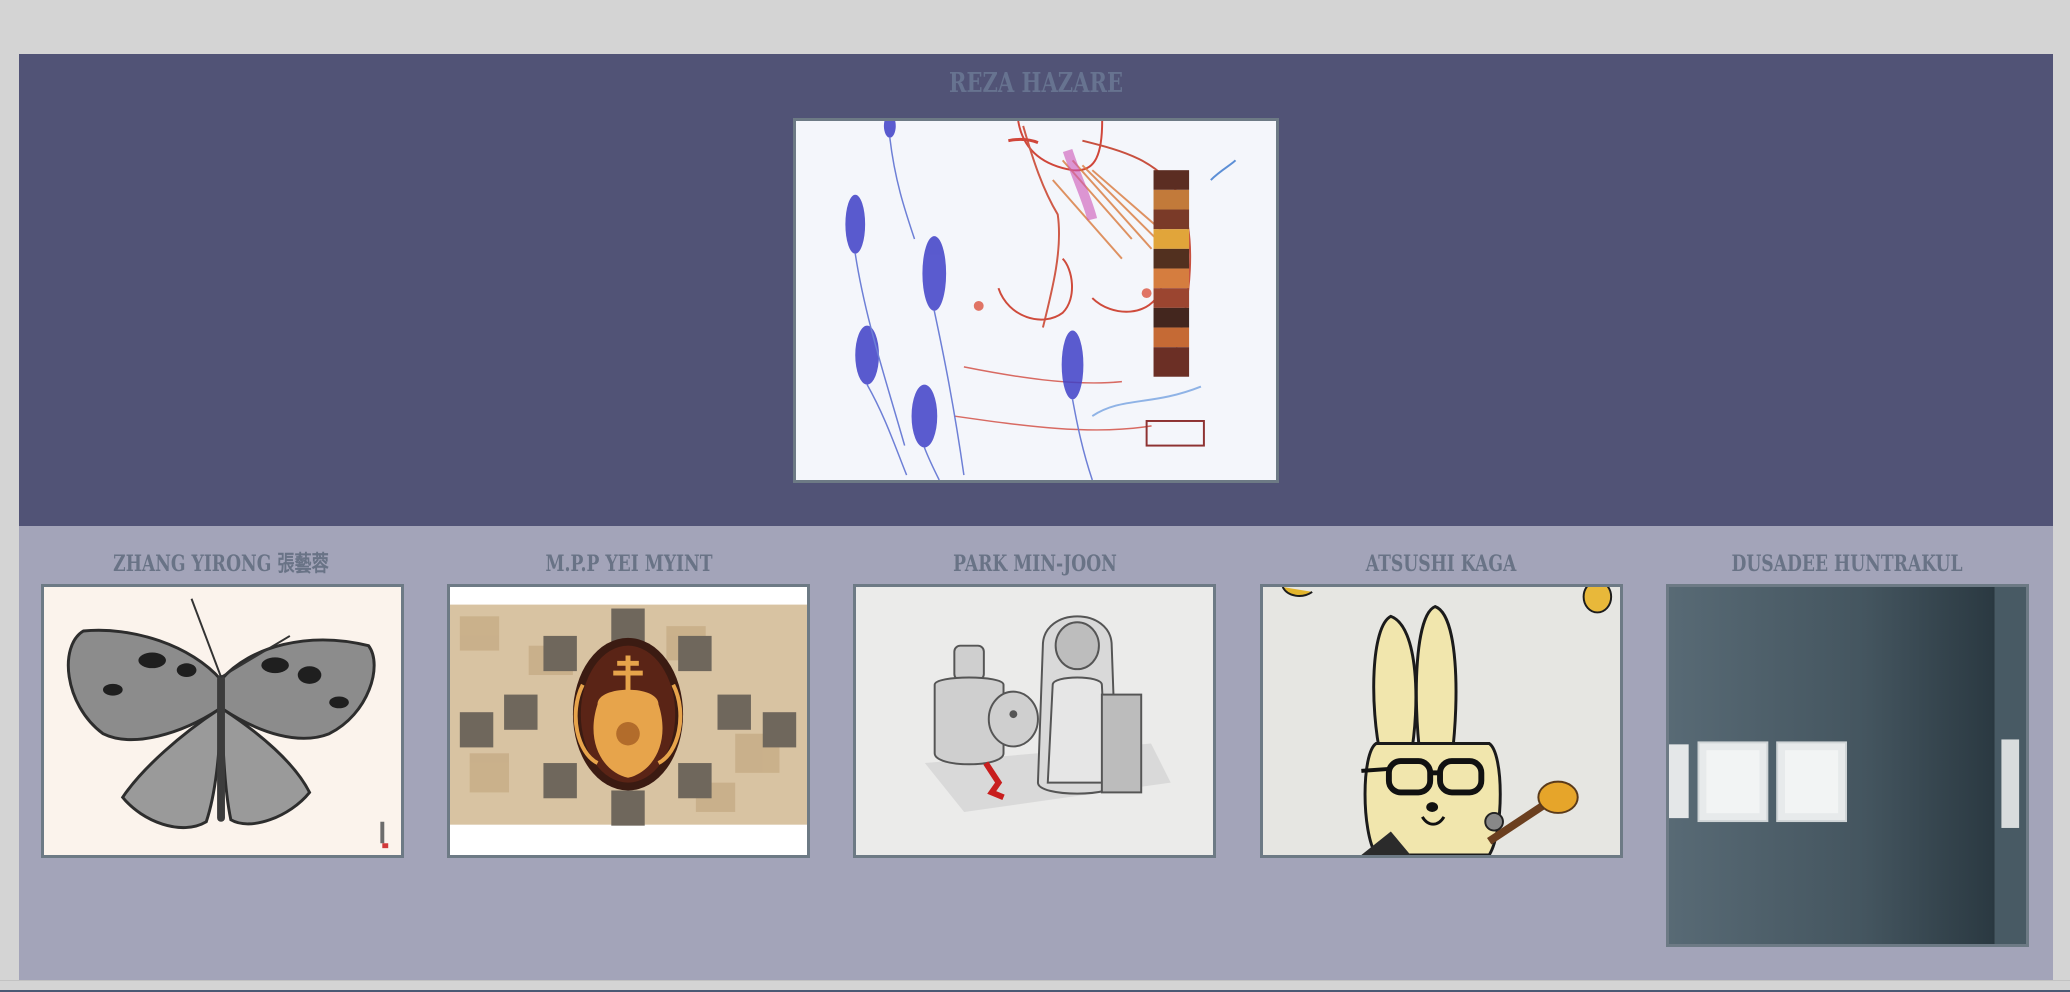 The height and width of the screenshot is (992, 2070). What do you see at coordinates (629, 564) in the screenshot?
I see `artist-name-mpp-yei-myint: M.P.P YEI MYINT` at bounding box center [629, 564].